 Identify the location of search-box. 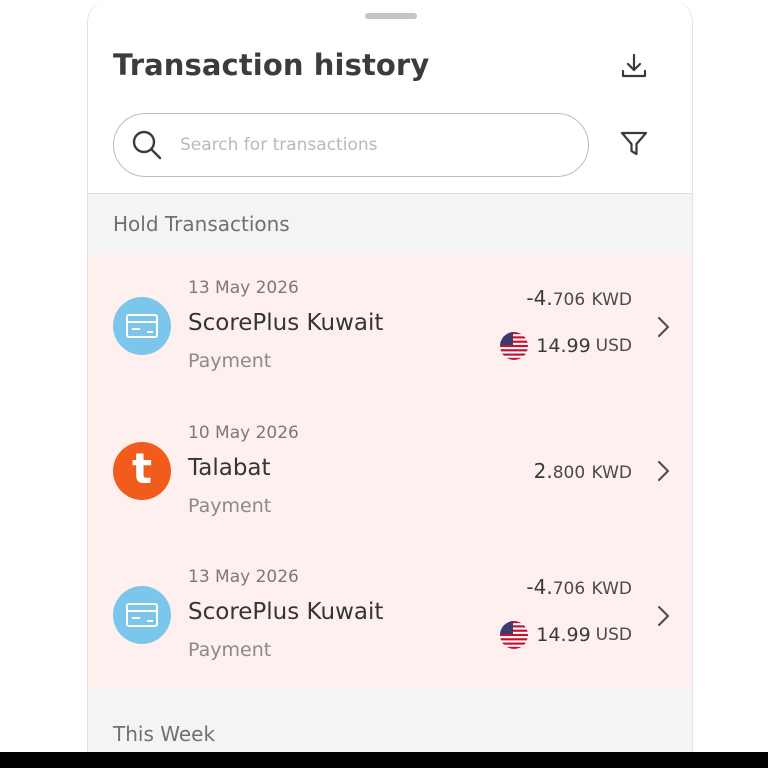
(351, 145).